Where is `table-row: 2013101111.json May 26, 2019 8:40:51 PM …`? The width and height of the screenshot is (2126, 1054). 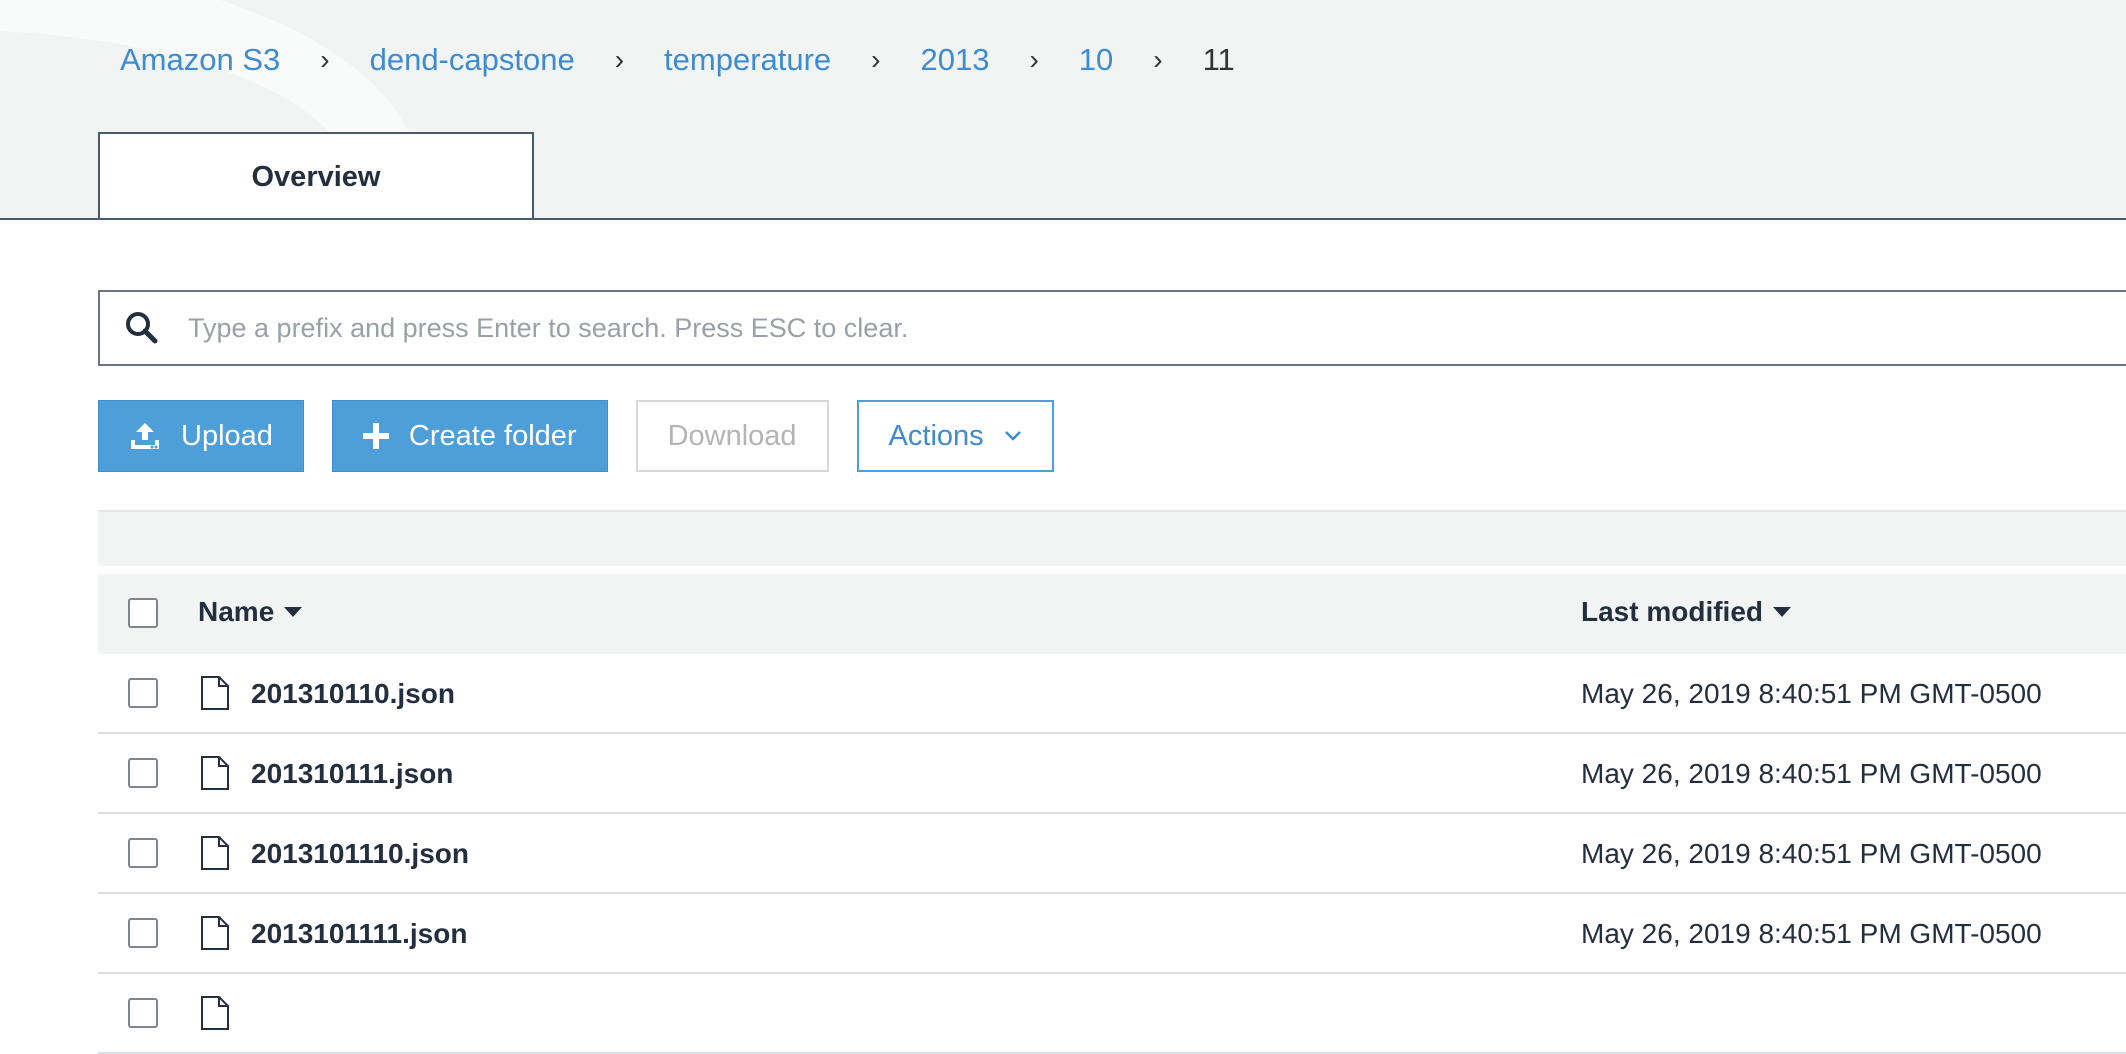
table-row: 2013101111.json May 26, 2019 8:40:51 PM … is located at coordinates (1112, 934).